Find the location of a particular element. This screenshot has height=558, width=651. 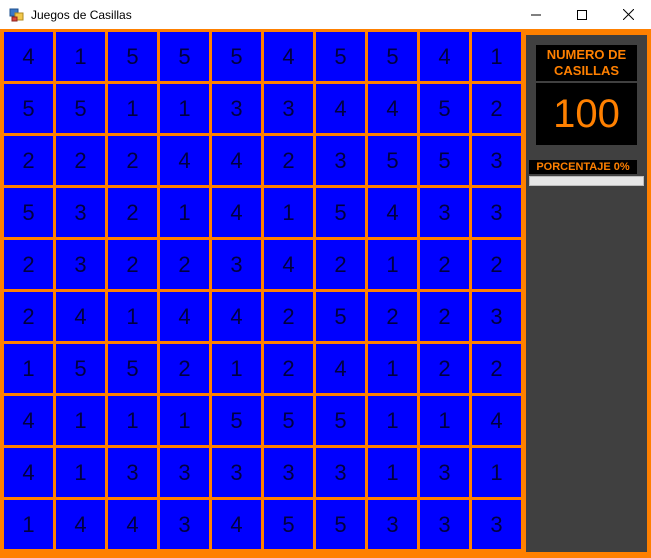

minimize-button is located at coordinates (536, 14).